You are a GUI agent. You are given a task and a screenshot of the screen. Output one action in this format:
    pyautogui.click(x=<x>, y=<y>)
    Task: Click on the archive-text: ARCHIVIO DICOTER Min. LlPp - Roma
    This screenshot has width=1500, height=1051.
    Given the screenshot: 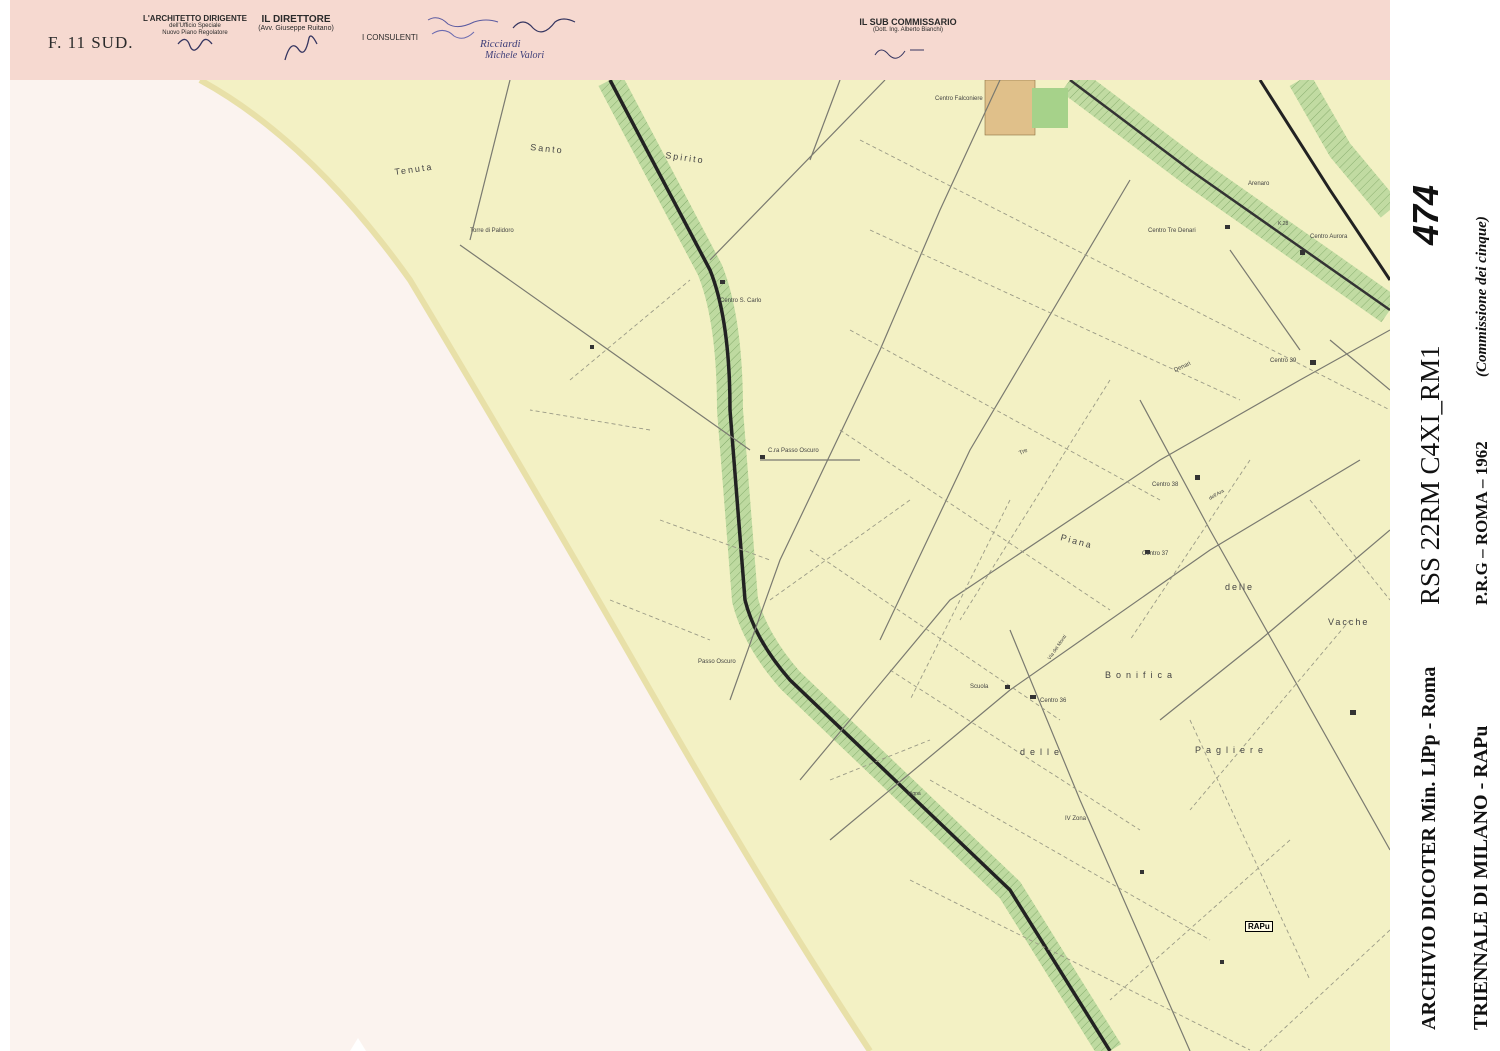 What is the action you would take?
    pyautogui.click(x=1429, y=848)
    